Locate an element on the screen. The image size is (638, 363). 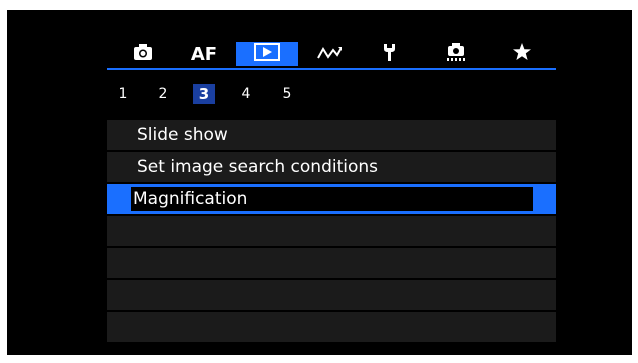
menu-item-image-search: Set image search conditions is located at coordinates (331, 167).